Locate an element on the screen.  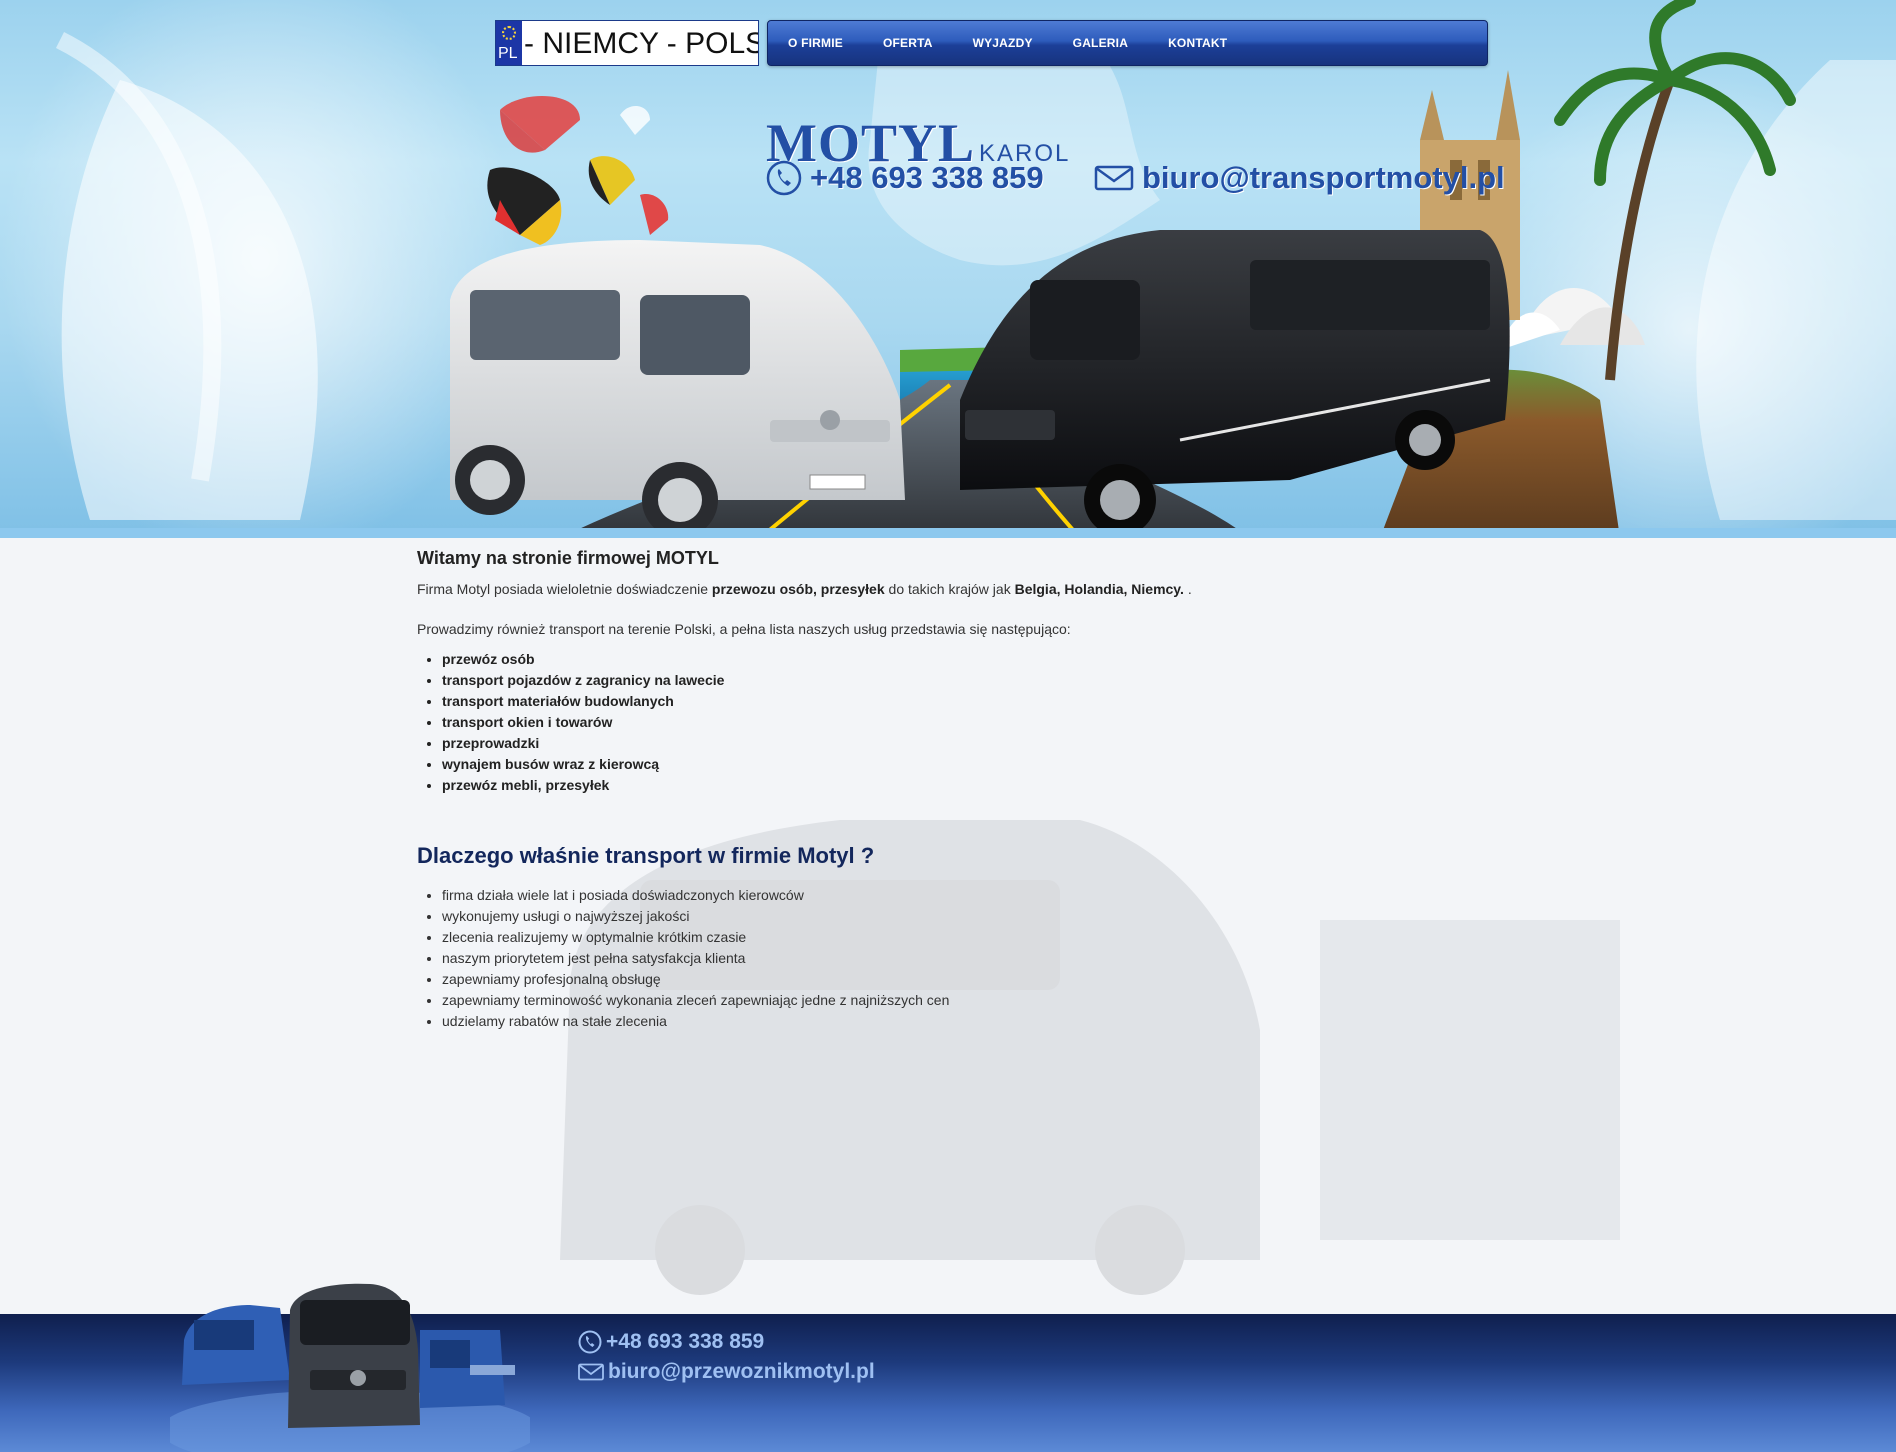
intro-bold-services: przewozu osób, przesyłek is located at coordinates (798, 589).